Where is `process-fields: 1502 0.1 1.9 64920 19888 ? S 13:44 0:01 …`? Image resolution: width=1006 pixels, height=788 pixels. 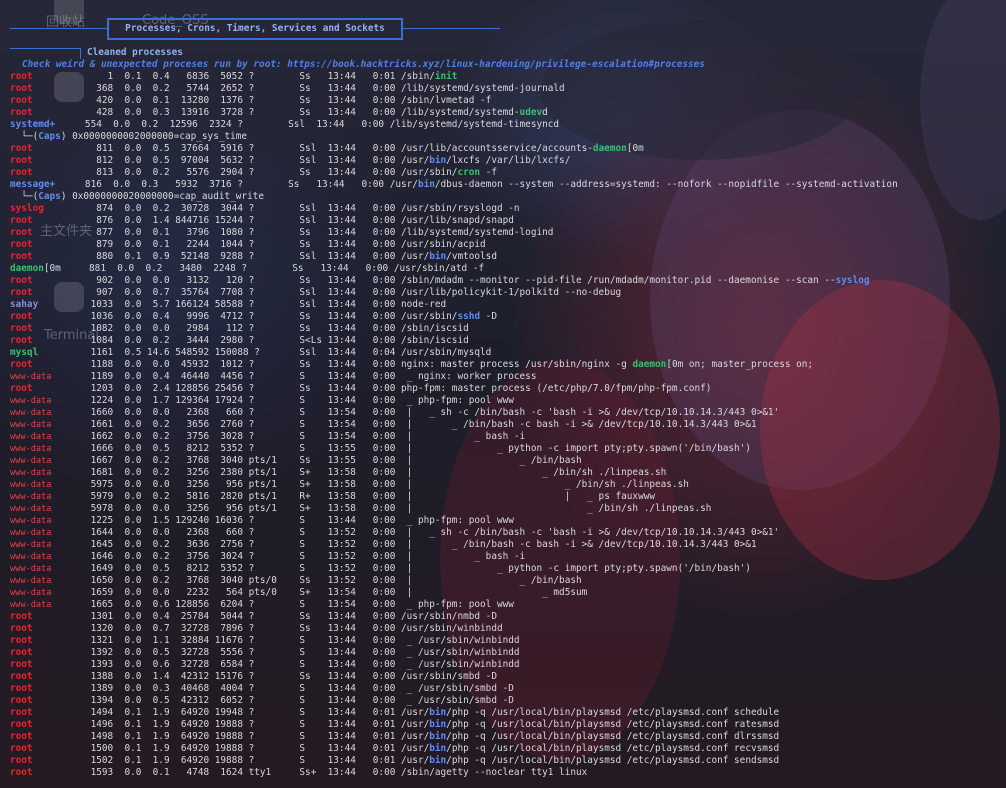 process-fields: 1502 0.1 1.9 64920 19888 ? S 13:44 0:01 … is located at coordinates (249, 760).